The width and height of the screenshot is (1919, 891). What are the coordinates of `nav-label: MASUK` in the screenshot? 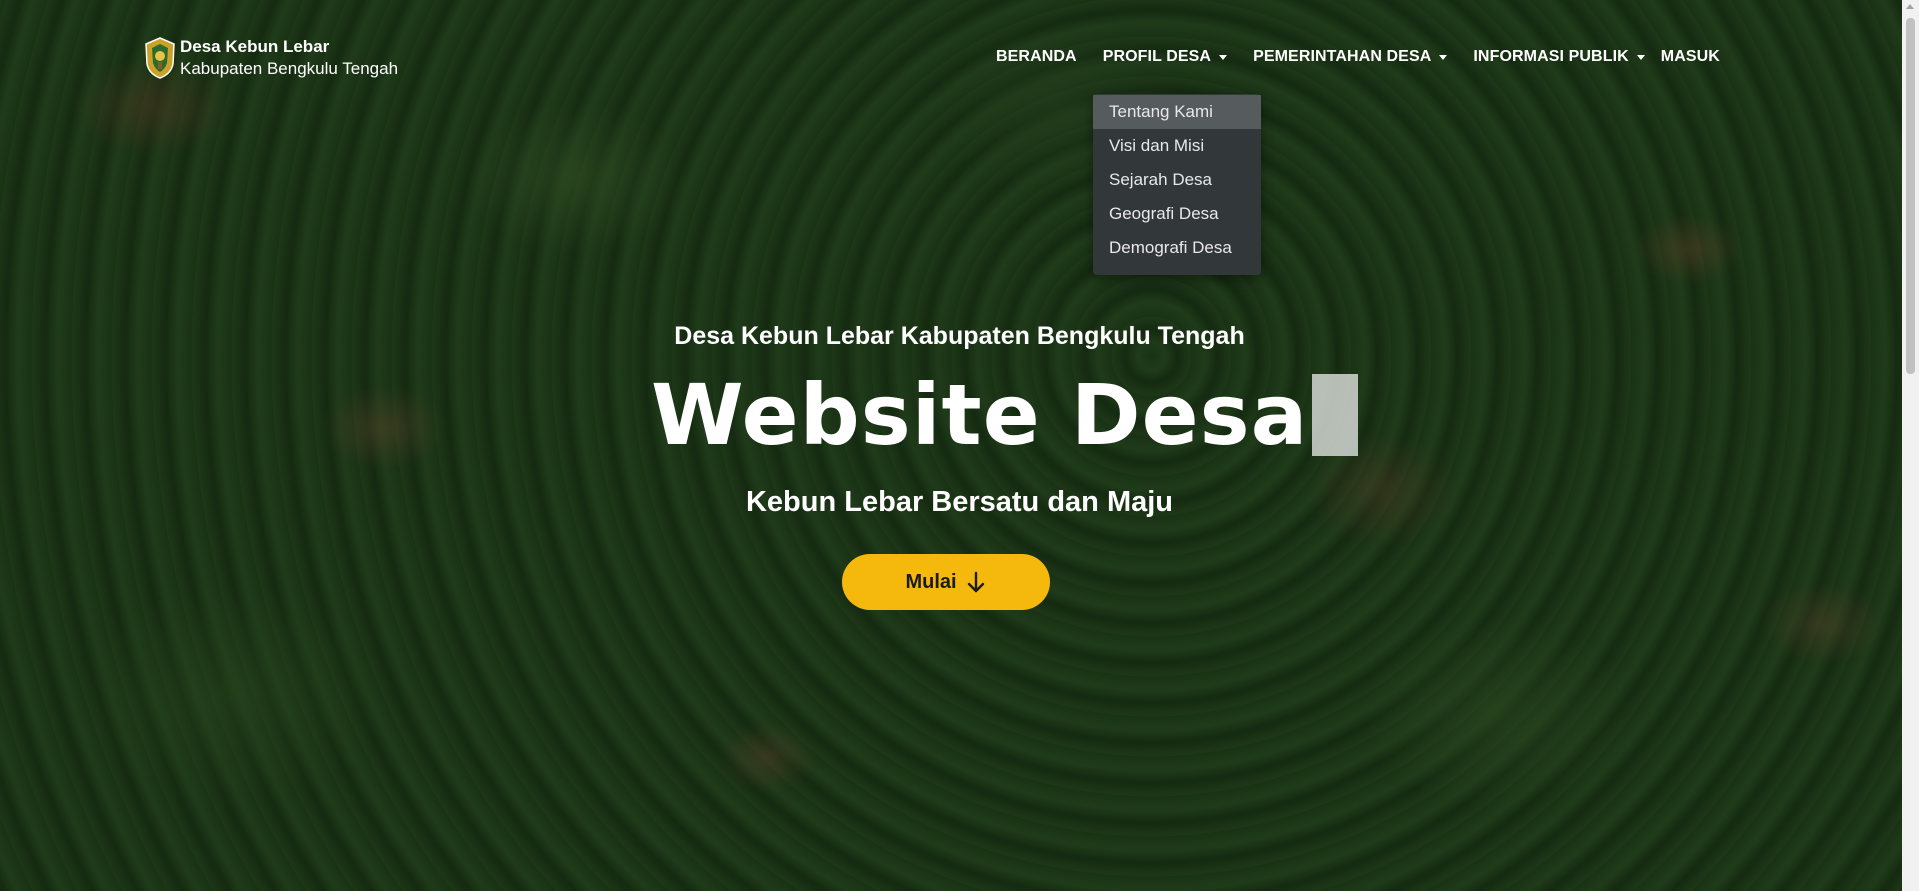 It's located at (1690, 56).